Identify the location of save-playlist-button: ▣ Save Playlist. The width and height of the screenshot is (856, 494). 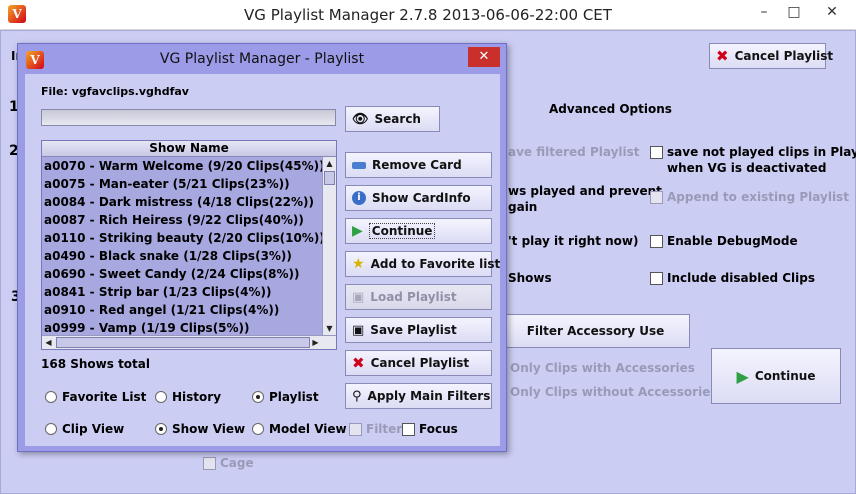
(418, 330).